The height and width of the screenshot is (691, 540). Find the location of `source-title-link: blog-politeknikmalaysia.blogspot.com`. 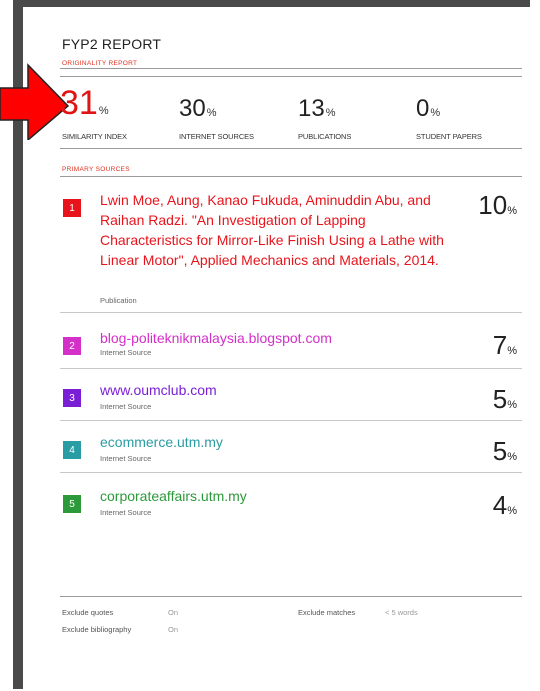

source-title-link: blog-politeknikmalaysia.blogspot.com is located at coordinates (216, 338).